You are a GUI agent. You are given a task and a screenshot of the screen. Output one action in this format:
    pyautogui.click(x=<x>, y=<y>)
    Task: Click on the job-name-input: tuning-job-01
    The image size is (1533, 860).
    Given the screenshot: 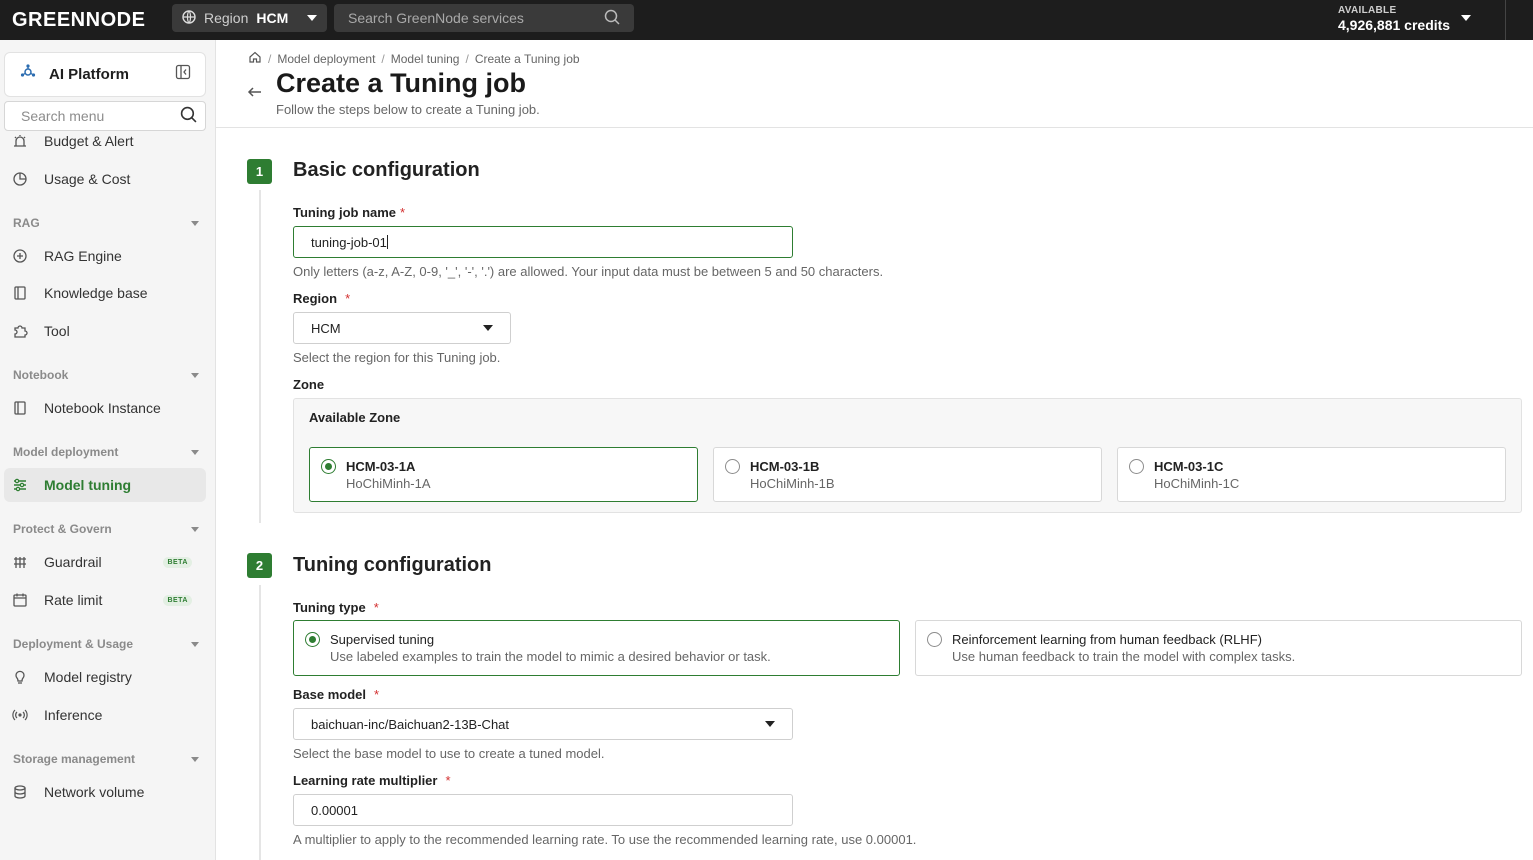 What is the action you would take?
    pyautogui.click(x=543, y=242)
    